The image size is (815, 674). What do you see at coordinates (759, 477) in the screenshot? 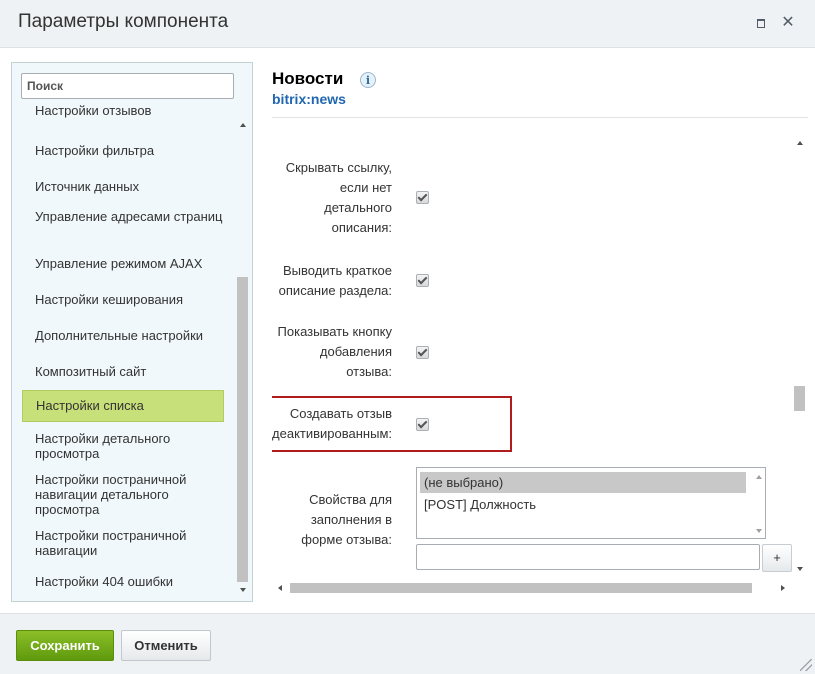
I see `listbox-scroll-up-icon` at bounding box center [759, 477].